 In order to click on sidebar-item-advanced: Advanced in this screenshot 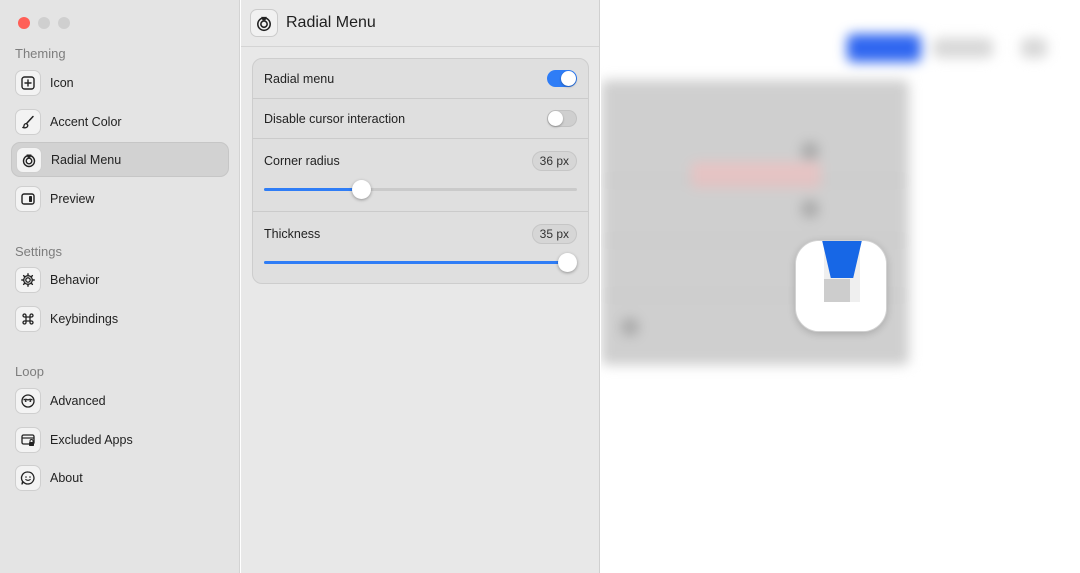, I will do `click(120, 400)`.